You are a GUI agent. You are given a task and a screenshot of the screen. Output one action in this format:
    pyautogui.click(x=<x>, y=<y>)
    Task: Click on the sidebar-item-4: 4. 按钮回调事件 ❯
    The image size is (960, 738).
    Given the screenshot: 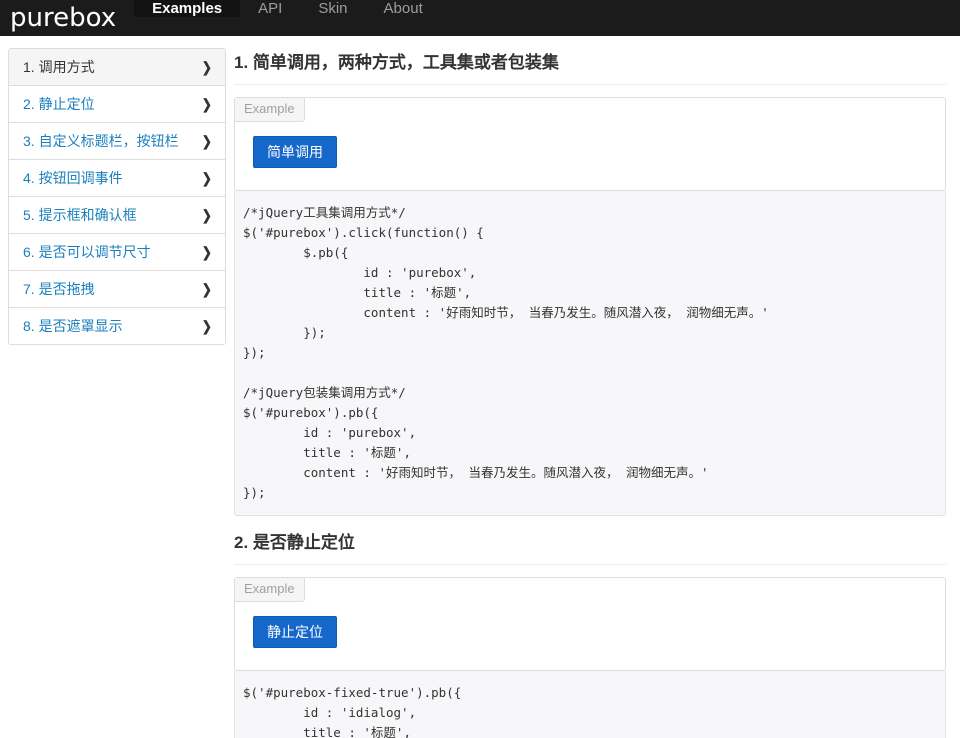 What is the action you would take?
    pyautogui.click(x=117, y=178)
    